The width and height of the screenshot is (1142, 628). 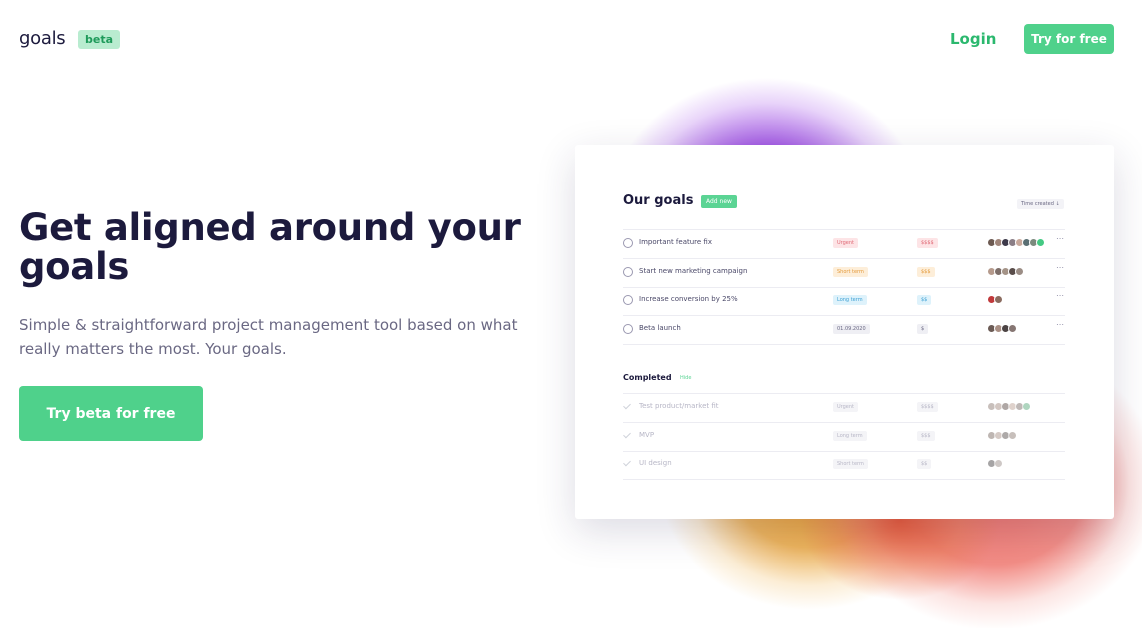 I want to click on goal-name: Important feature fix, so click(x=675, y=242).